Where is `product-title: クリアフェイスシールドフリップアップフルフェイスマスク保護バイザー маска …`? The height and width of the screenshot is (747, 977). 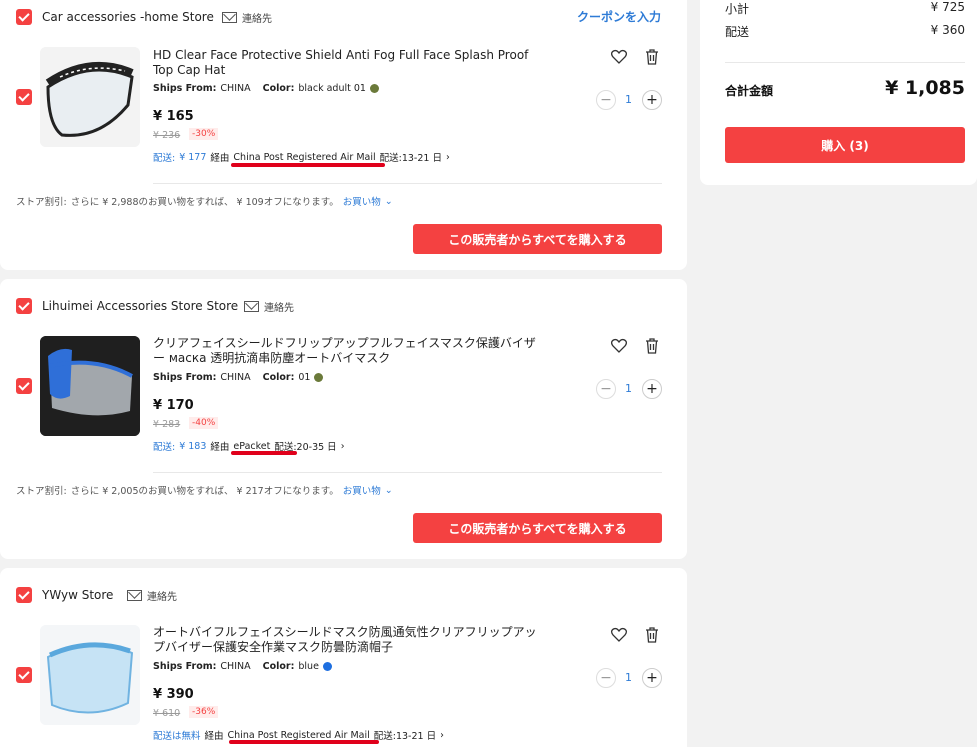 product-title: クリアフェイスシールドフリップアップフルフェイスマスク保護バイザー маска … is located at coordinates (345, 351).